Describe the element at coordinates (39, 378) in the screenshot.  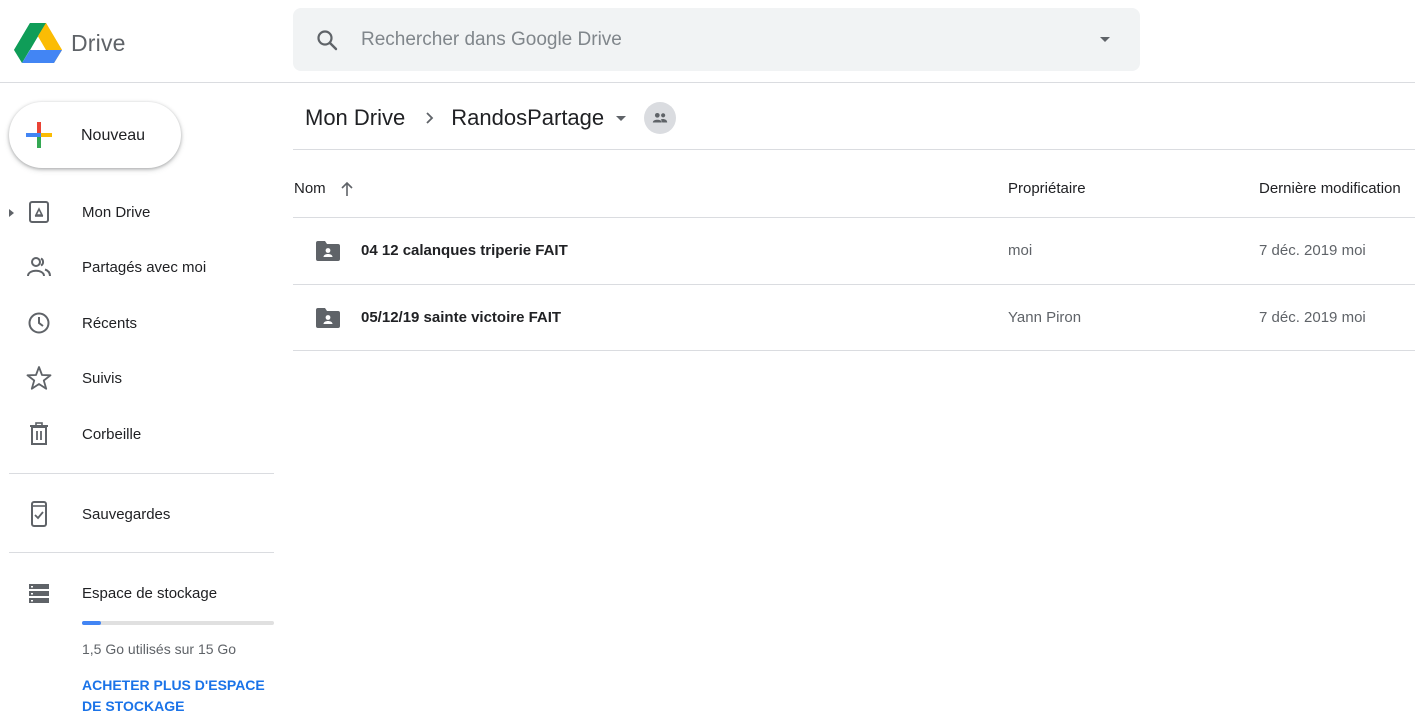
I see `star-icon` at that location.